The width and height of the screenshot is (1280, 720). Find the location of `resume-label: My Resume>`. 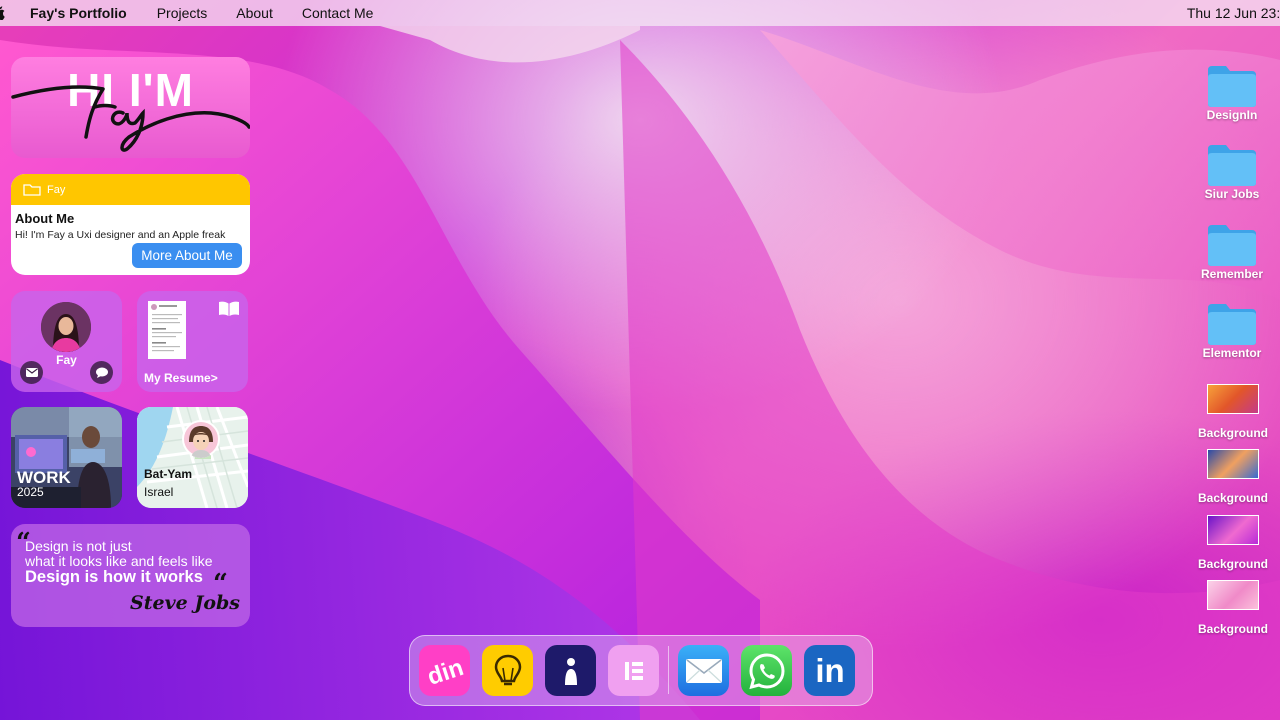

resume-label: My Resume> is located at coordinates (181, 378).